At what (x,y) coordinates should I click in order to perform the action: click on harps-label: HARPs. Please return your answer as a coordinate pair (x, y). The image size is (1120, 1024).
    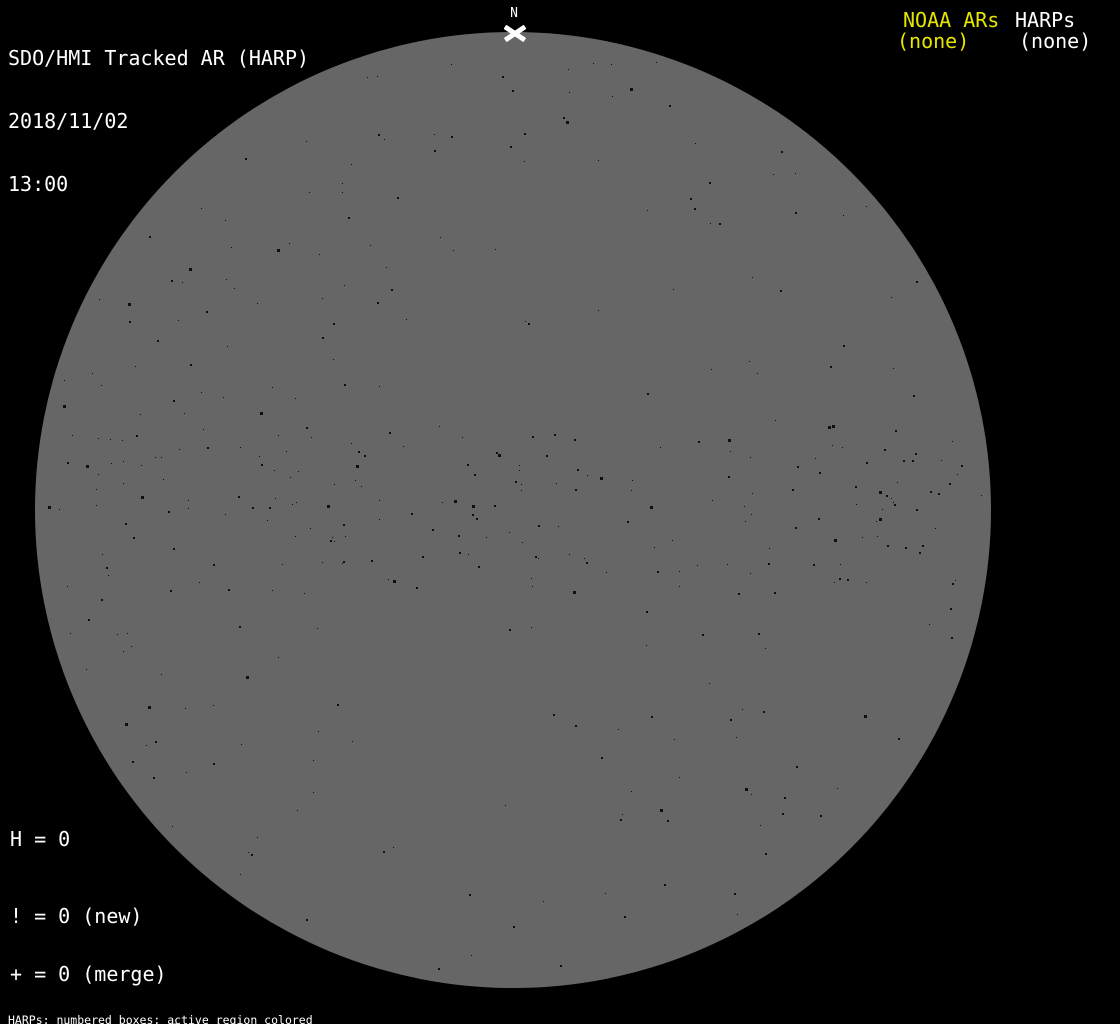
    Looking at the image, I should click on (1045, 20).